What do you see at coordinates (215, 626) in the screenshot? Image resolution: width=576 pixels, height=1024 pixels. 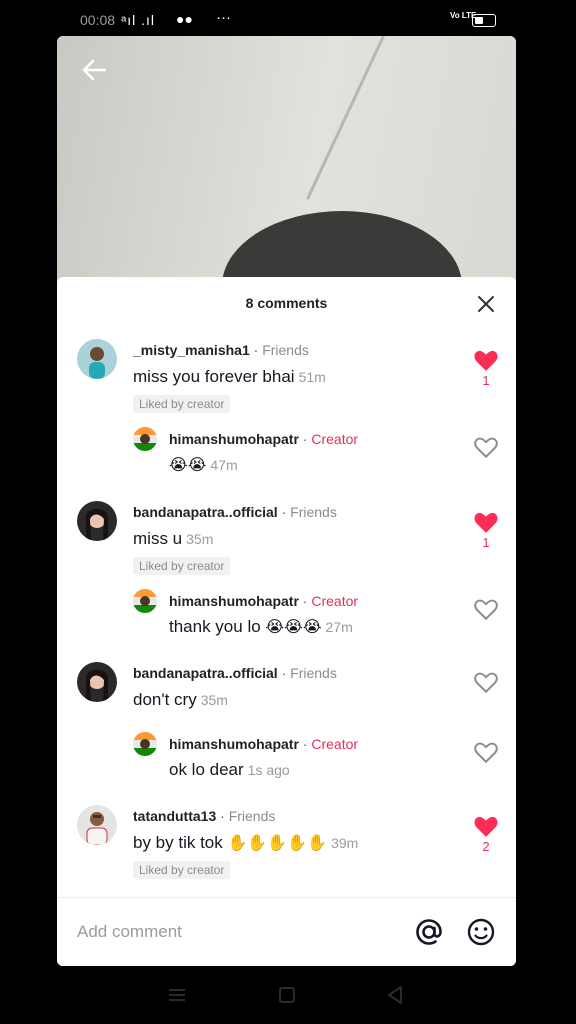 I see `comment-text: thank you lo` at bounding box center [215, 626].